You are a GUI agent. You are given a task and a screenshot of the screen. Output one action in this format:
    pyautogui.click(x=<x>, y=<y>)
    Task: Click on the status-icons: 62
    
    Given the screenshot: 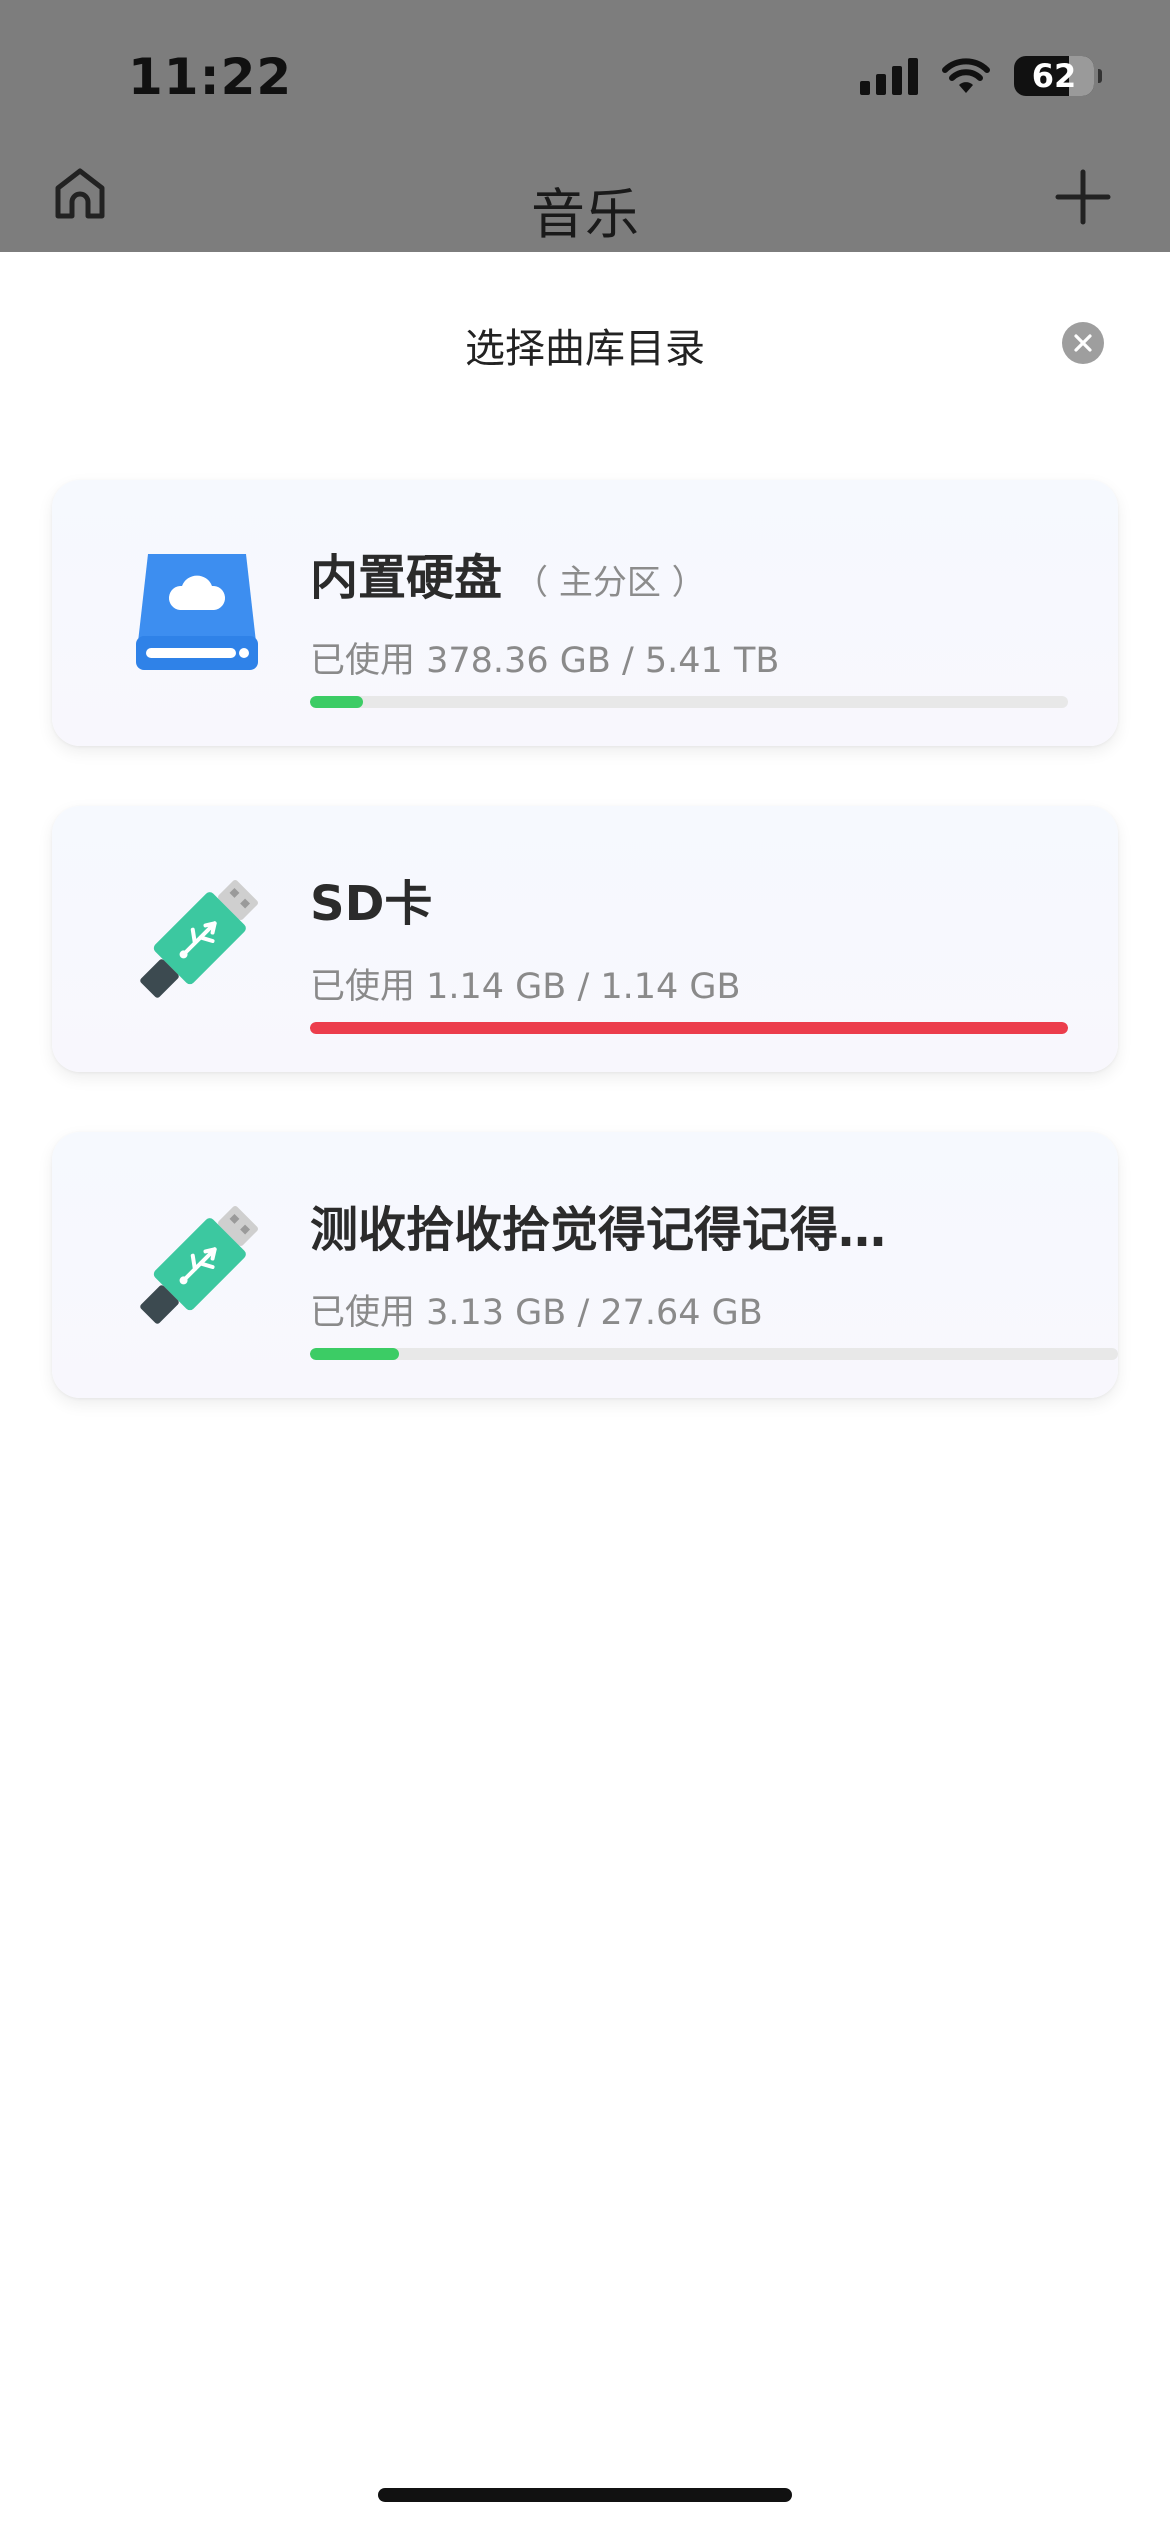 What is the action you would take?
    pyautogui.click(x=981, y=76)
    